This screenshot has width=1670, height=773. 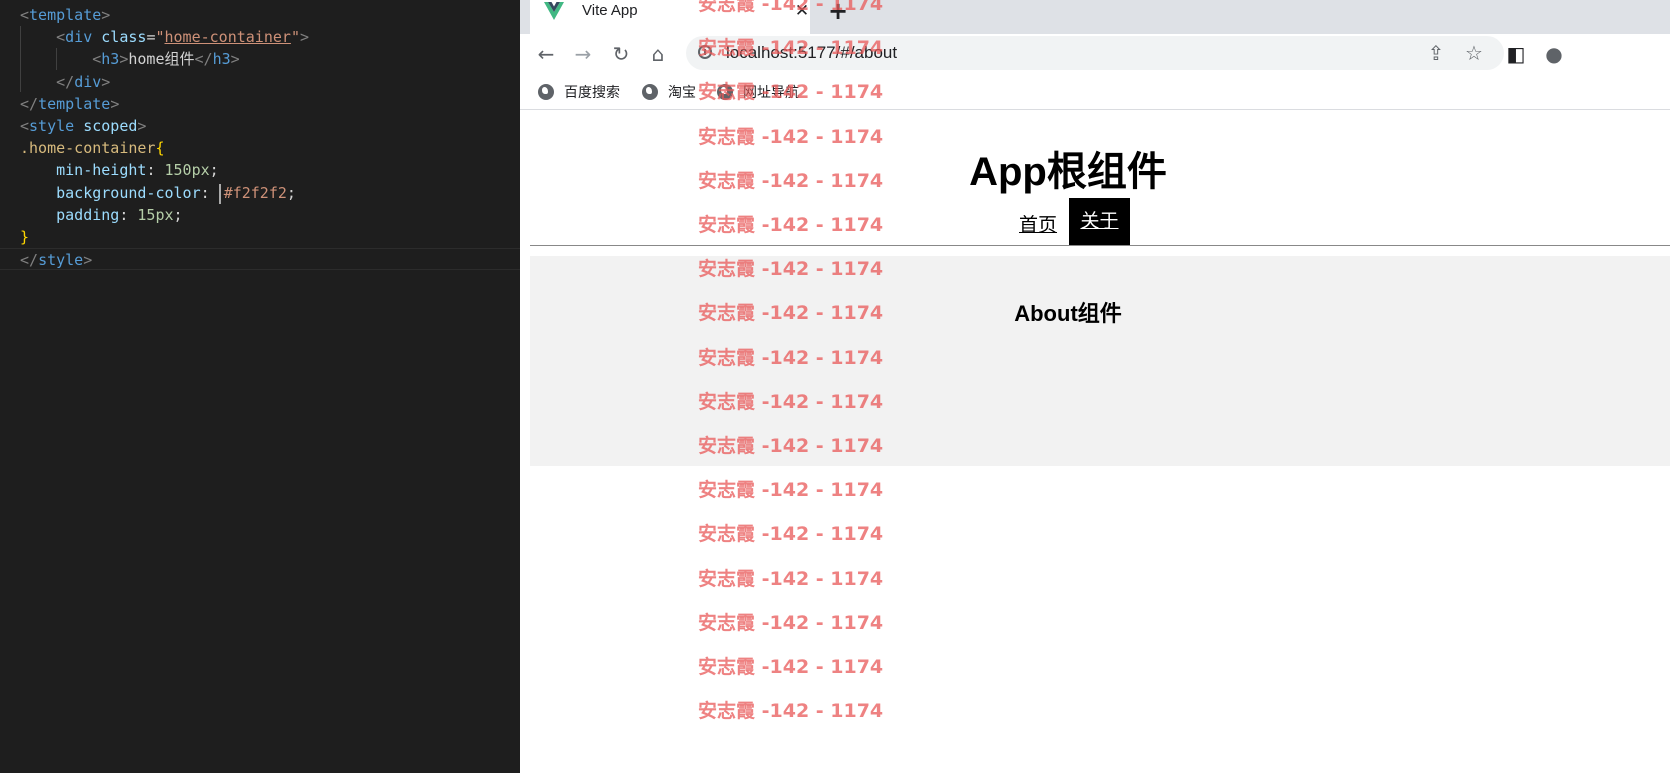 I want to click on forward-icon: →, so click(x=583, y=54).